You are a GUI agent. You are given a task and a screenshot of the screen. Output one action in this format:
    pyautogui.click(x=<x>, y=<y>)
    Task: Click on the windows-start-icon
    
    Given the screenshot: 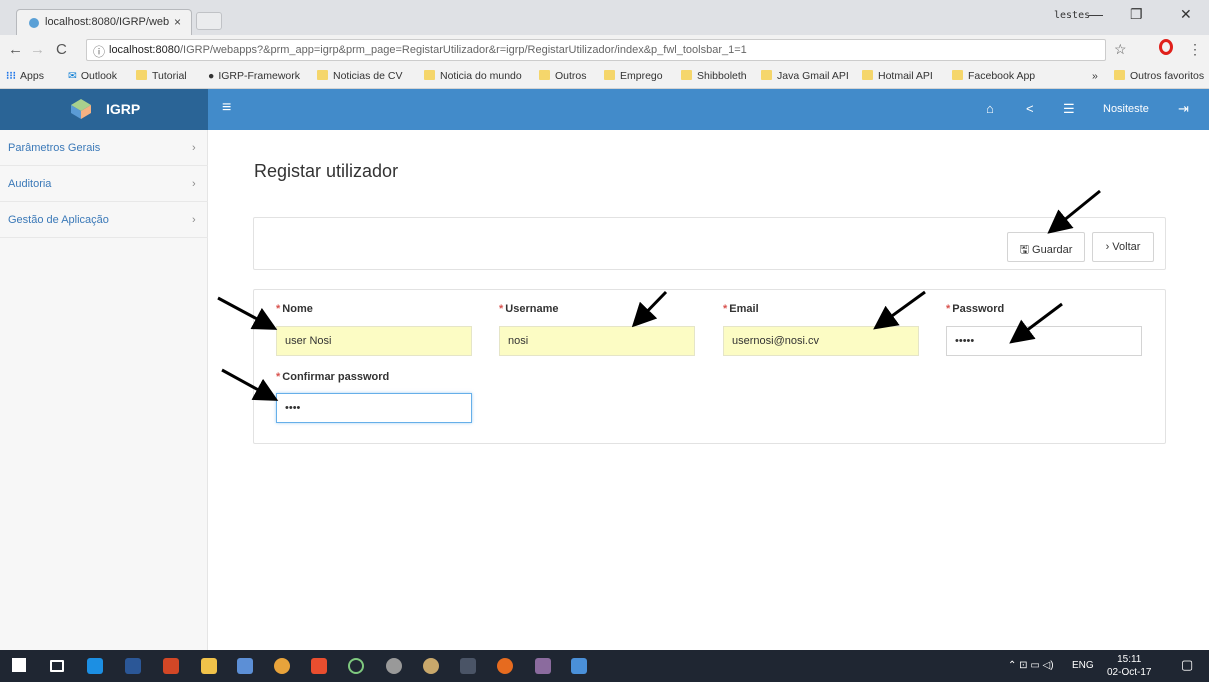 What is the action you would take?
    pyautogui.click(x=19, y=665)
    